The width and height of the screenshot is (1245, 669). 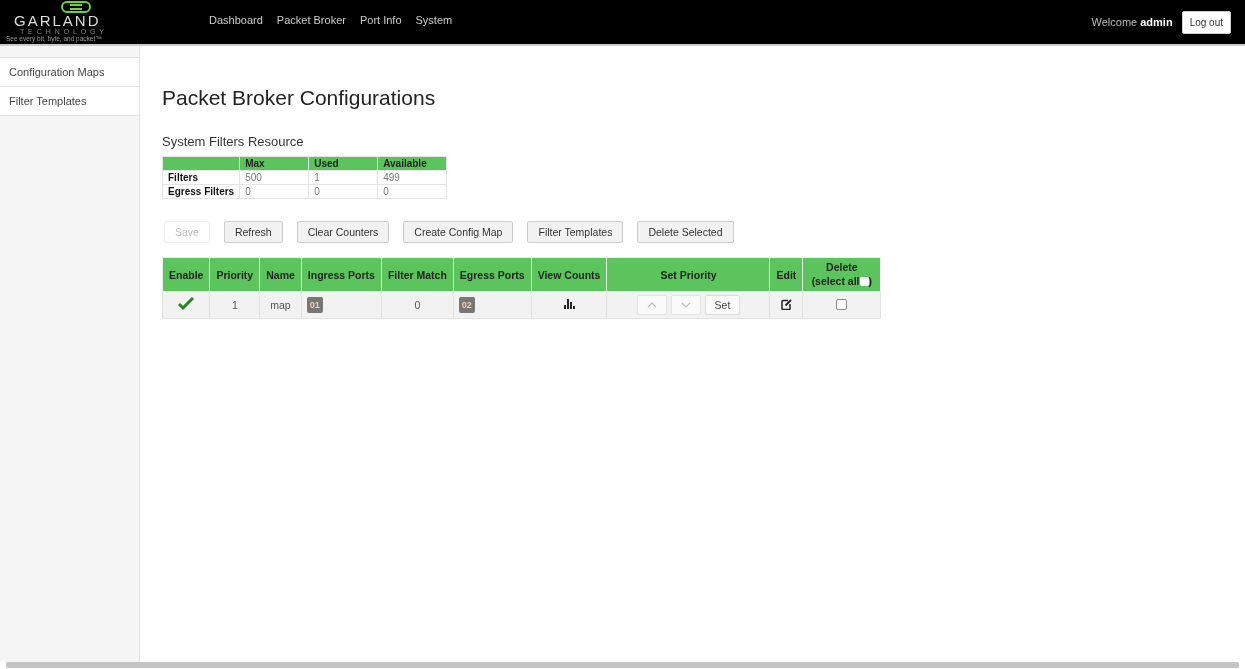 I want to click on column-header: Set Priority, so click(x=688, y=274).